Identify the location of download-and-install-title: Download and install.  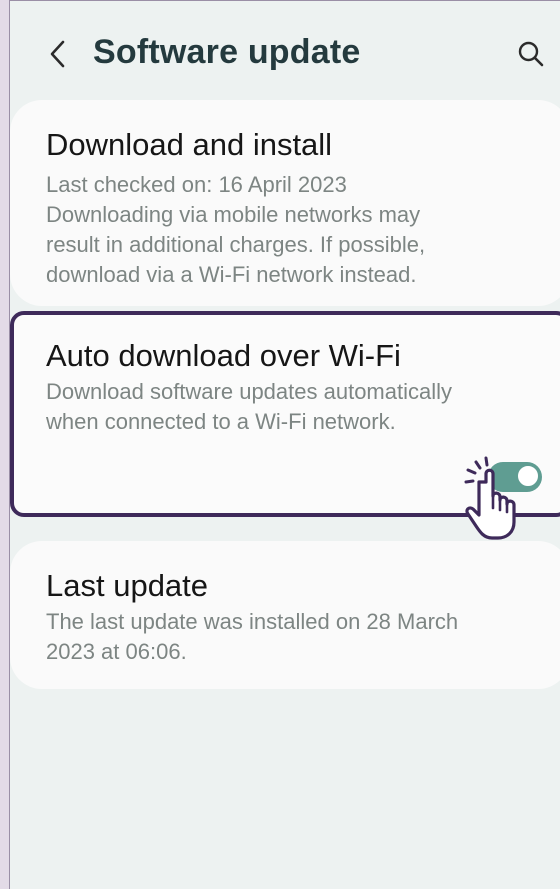
(189, 144).